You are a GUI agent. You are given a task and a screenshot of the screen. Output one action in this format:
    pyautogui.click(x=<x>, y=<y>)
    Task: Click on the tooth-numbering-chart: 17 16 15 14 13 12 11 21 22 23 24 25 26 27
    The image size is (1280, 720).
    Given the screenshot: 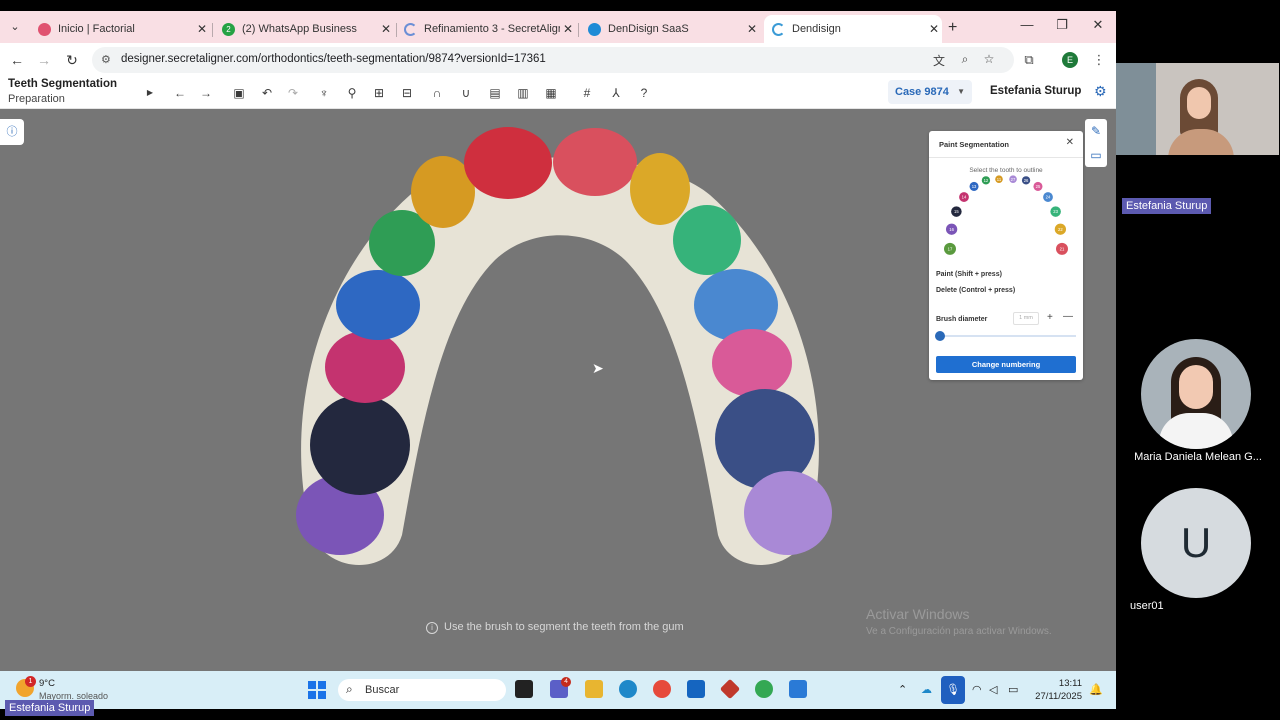 What is the action you would take?
    pyautogui.click(x=1006, y=221)
    